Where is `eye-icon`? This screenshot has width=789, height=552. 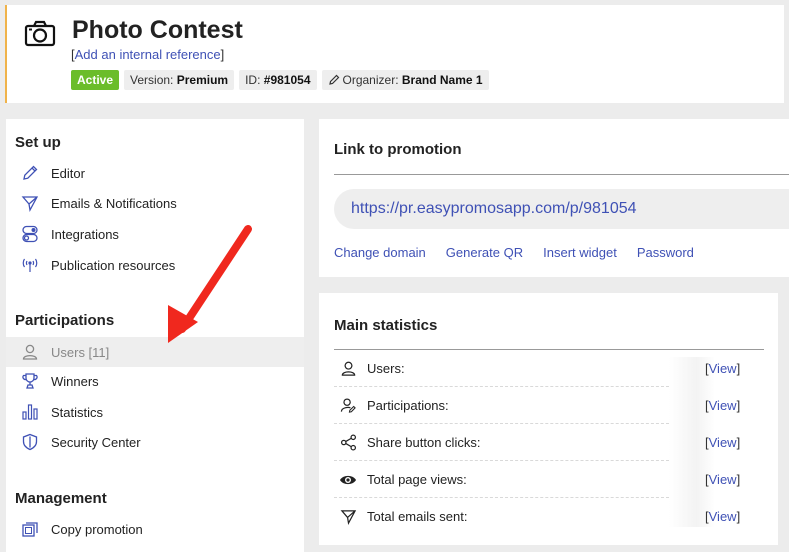
eye-icon is located at coordinates (348, 480).